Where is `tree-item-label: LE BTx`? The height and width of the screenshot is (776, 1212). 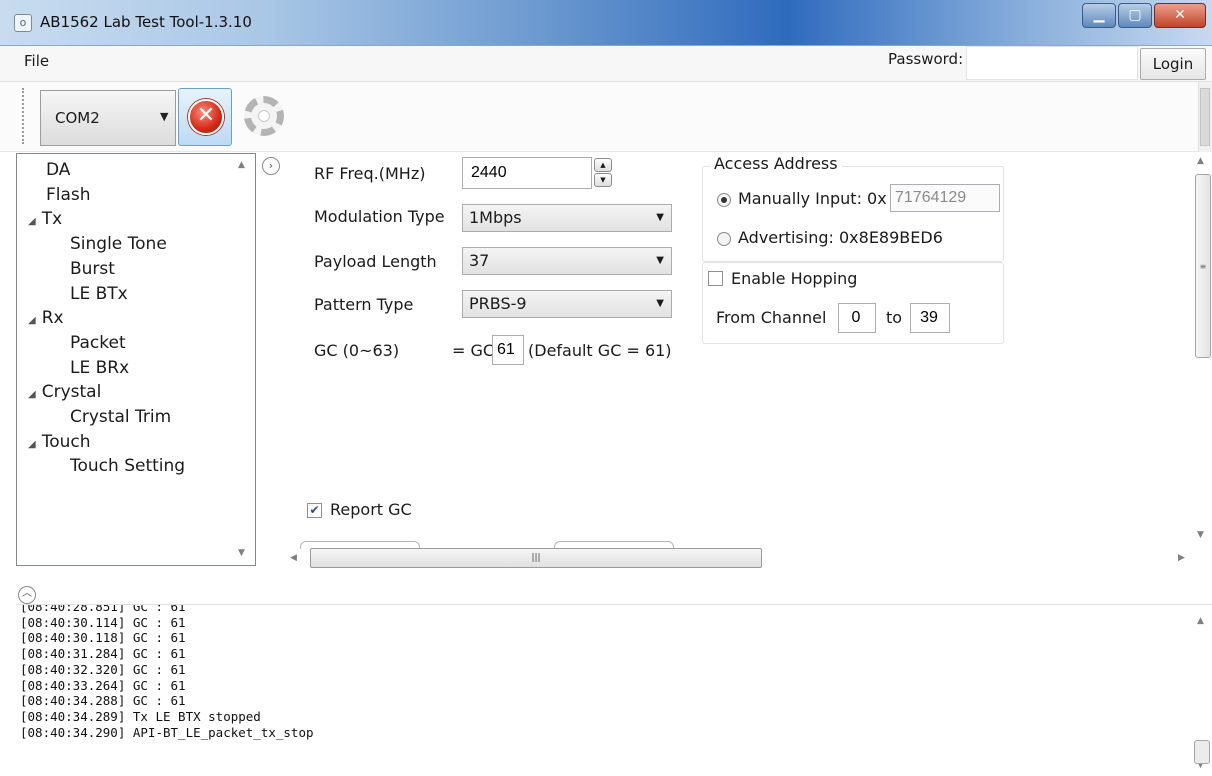
tree-item-label: LE BTx is located at coordinates (99, 293).